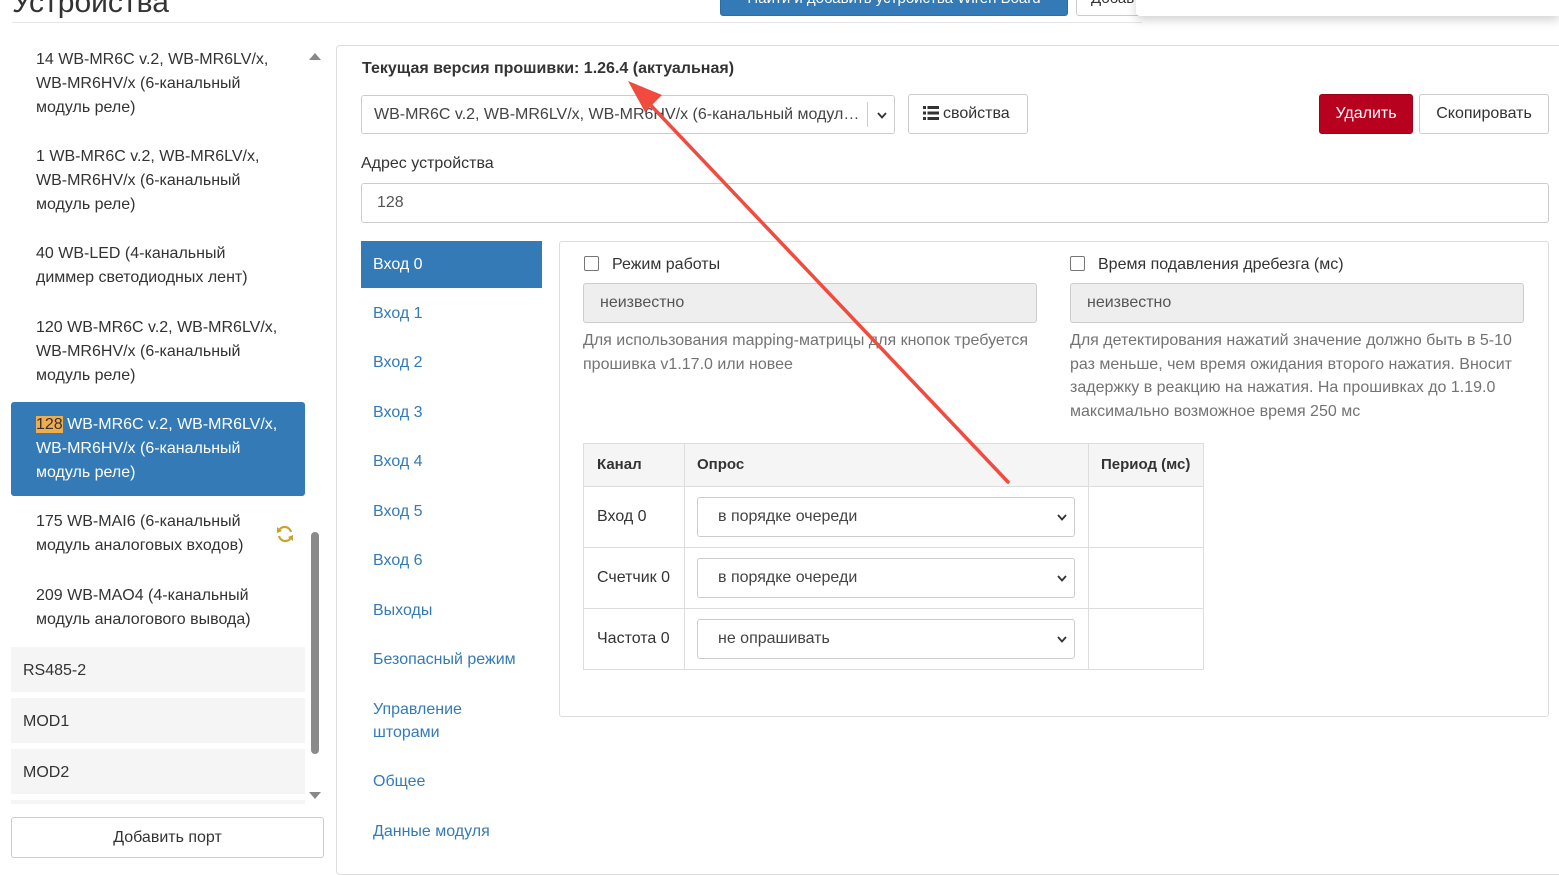 This screenshot has width=1559, height=875. I want to click on port-item-mod2: MOD2, so click(158, 773).